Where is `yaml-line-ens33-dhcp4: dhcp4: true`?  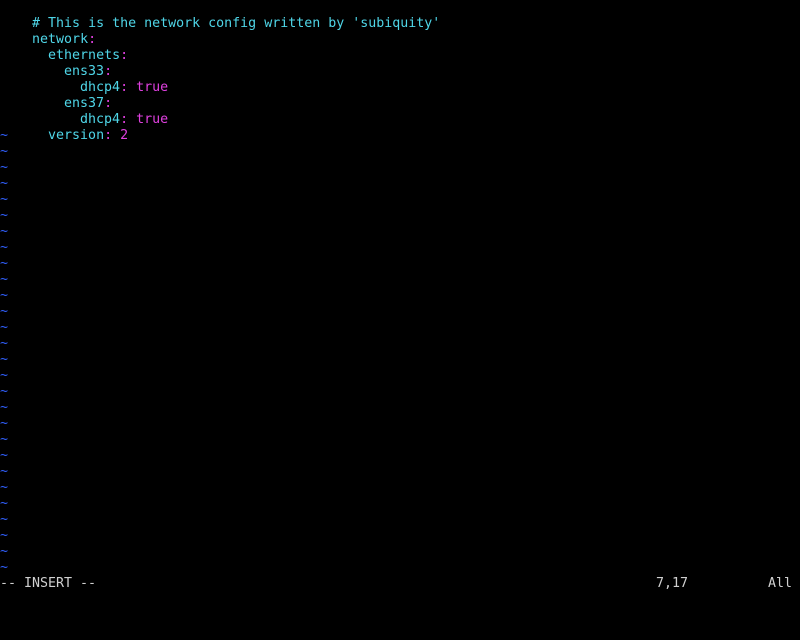 yaml-line-ens33-dhcp4: dhcp4: true is located at coordinates (400, 79).